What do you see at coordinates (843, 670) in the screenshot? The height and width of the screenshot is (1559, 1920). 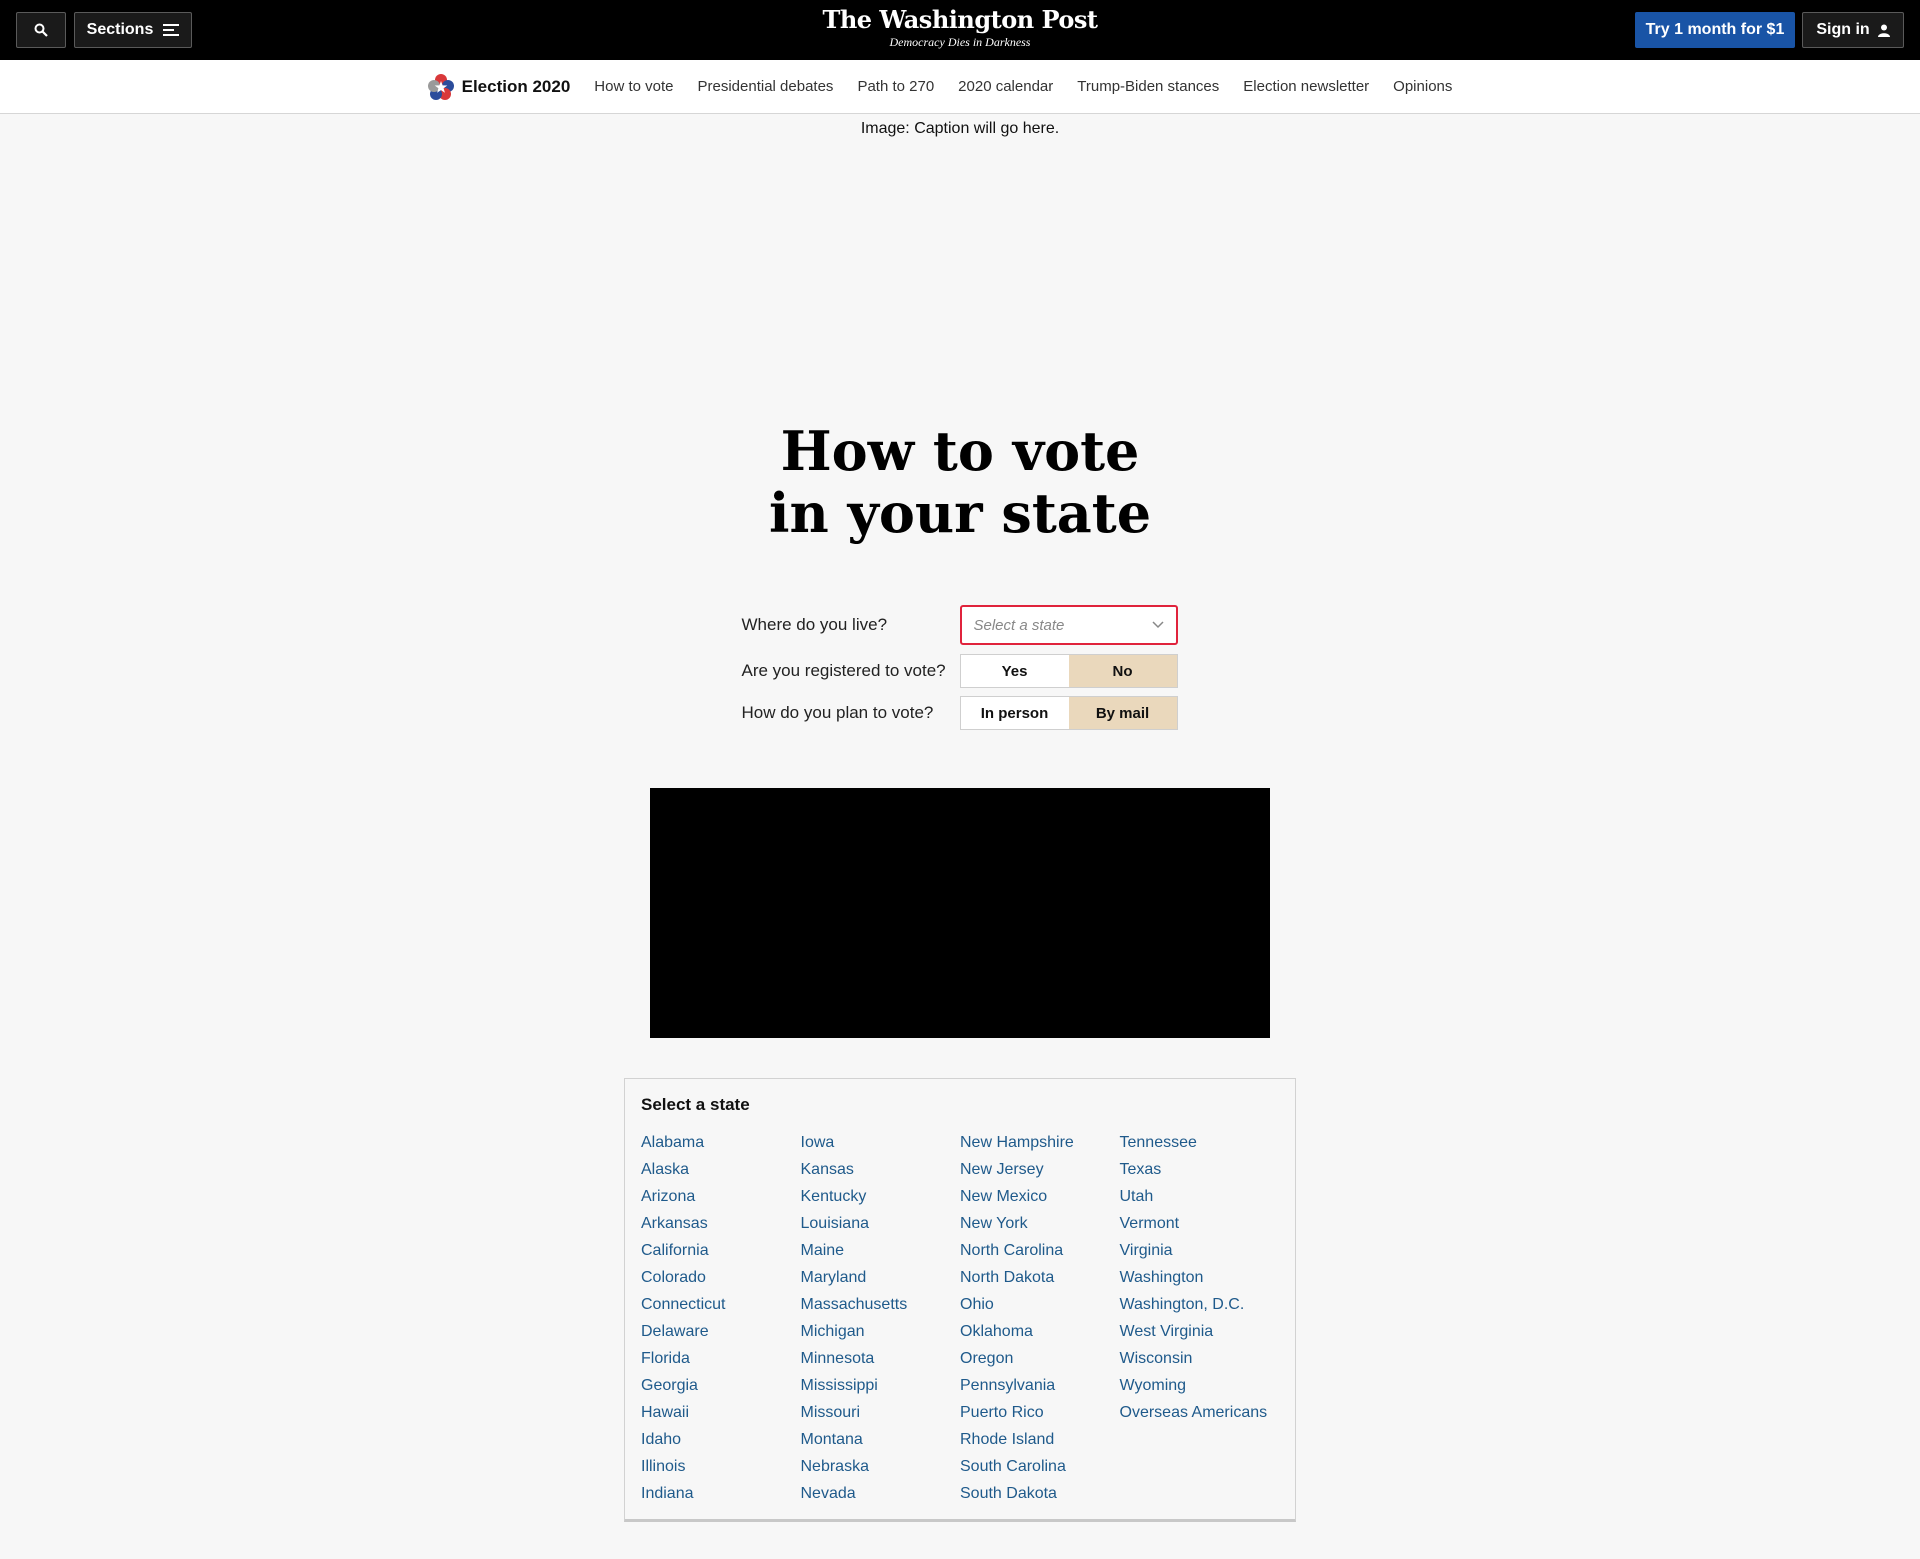 I see `registered-label: Are you registered to vote?` at bounding box center [843, 670].